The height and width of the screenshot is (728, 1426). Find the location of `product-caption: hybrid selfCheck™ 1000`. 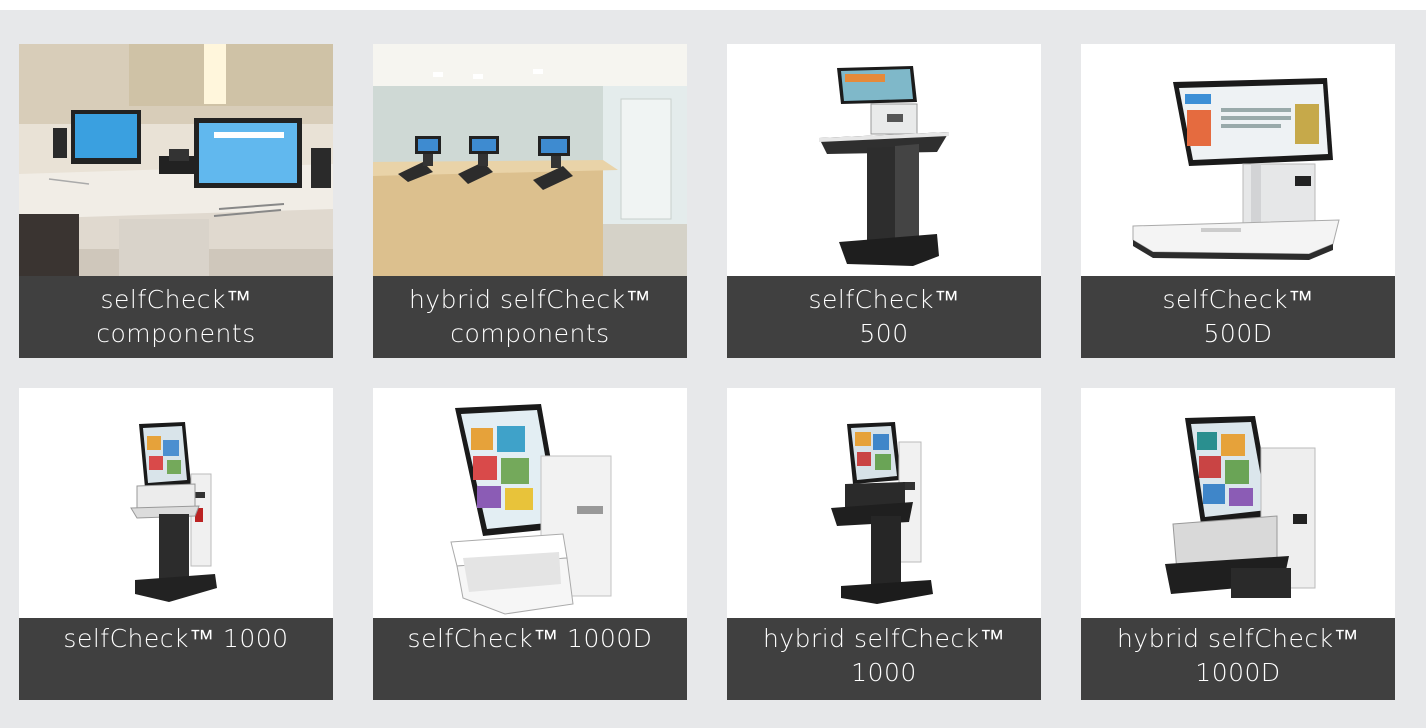

product-caption: hybrid selfCheck™ 1000 is located at coordinates (884, 659).